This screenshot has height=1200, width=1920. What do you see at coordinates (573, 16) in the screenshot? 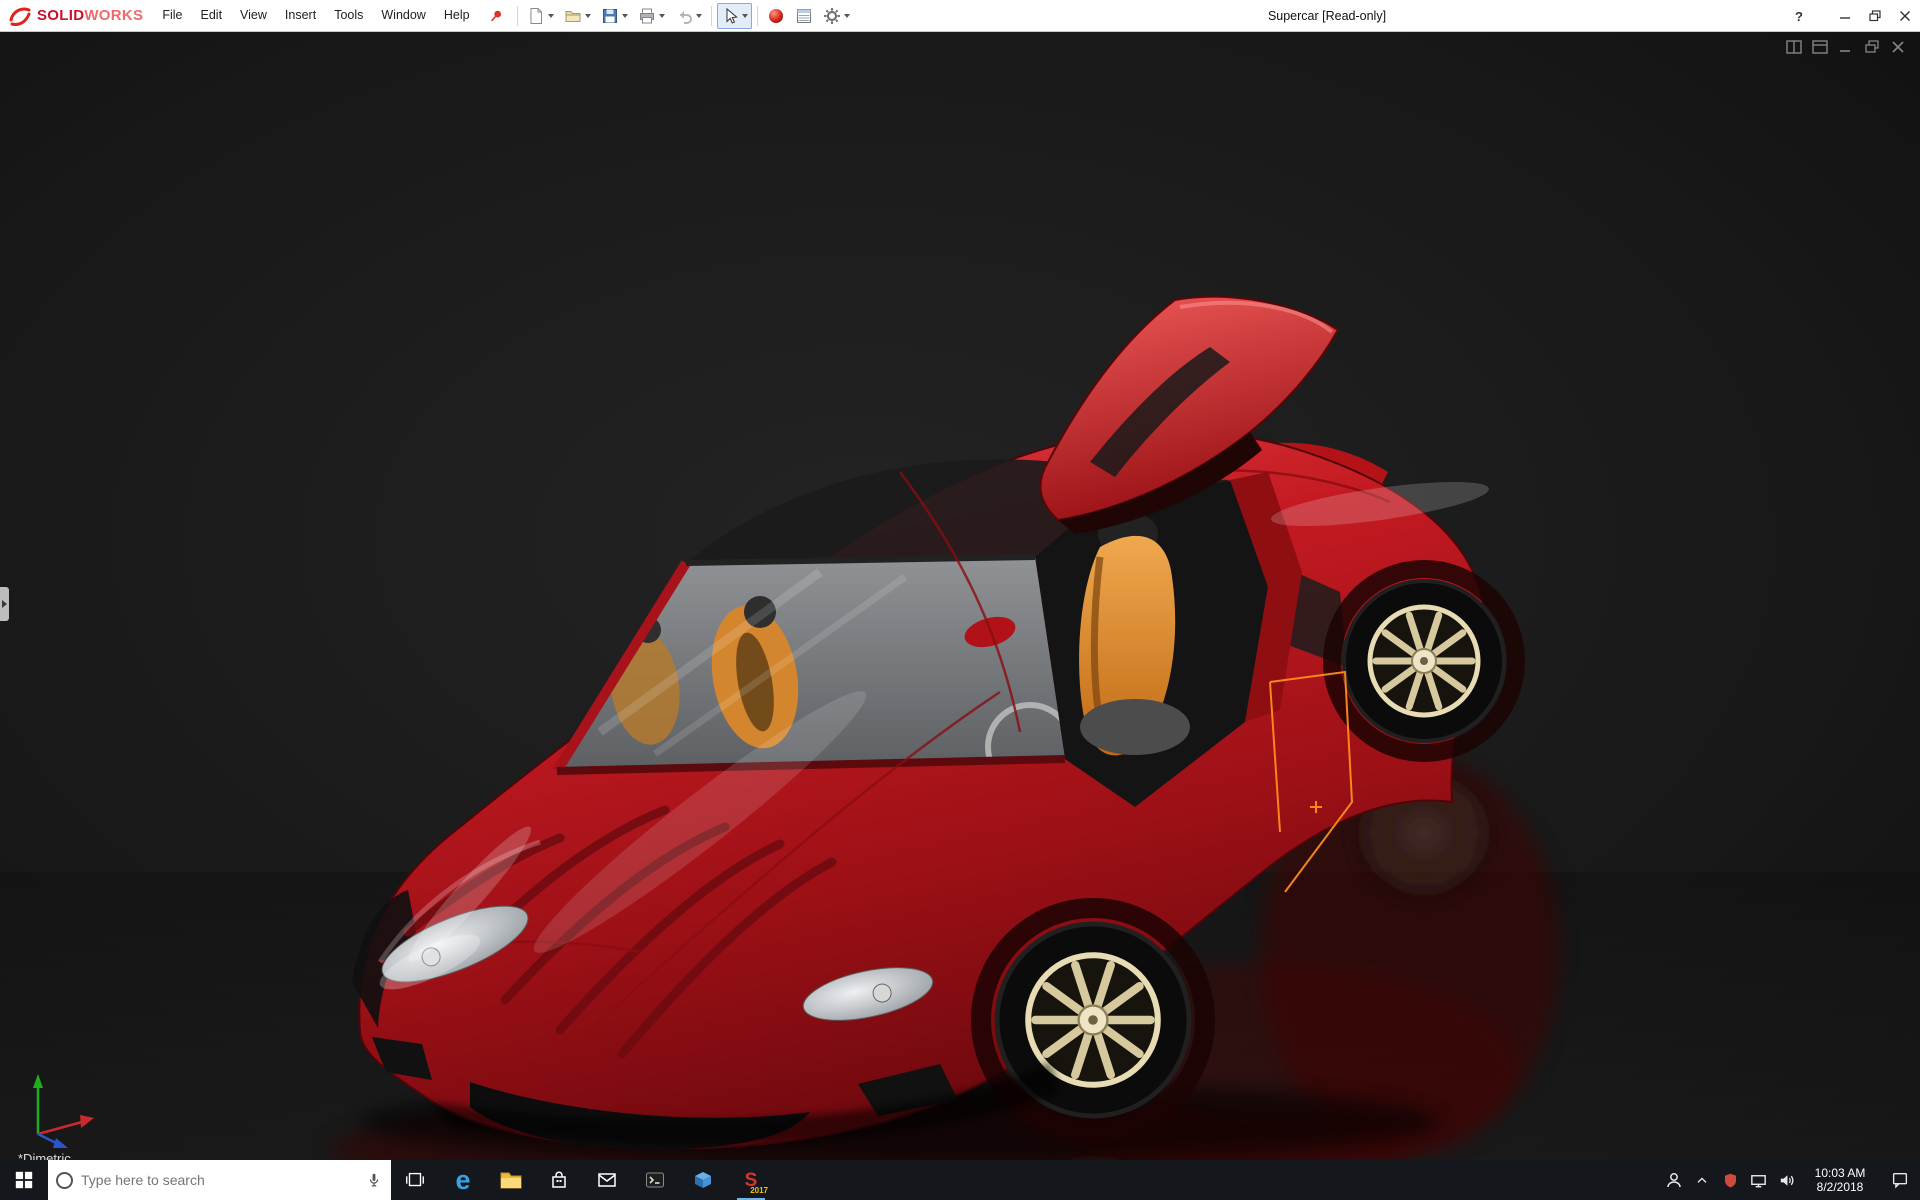
I see `open-folder-icon` at bounding box center [573, 16].